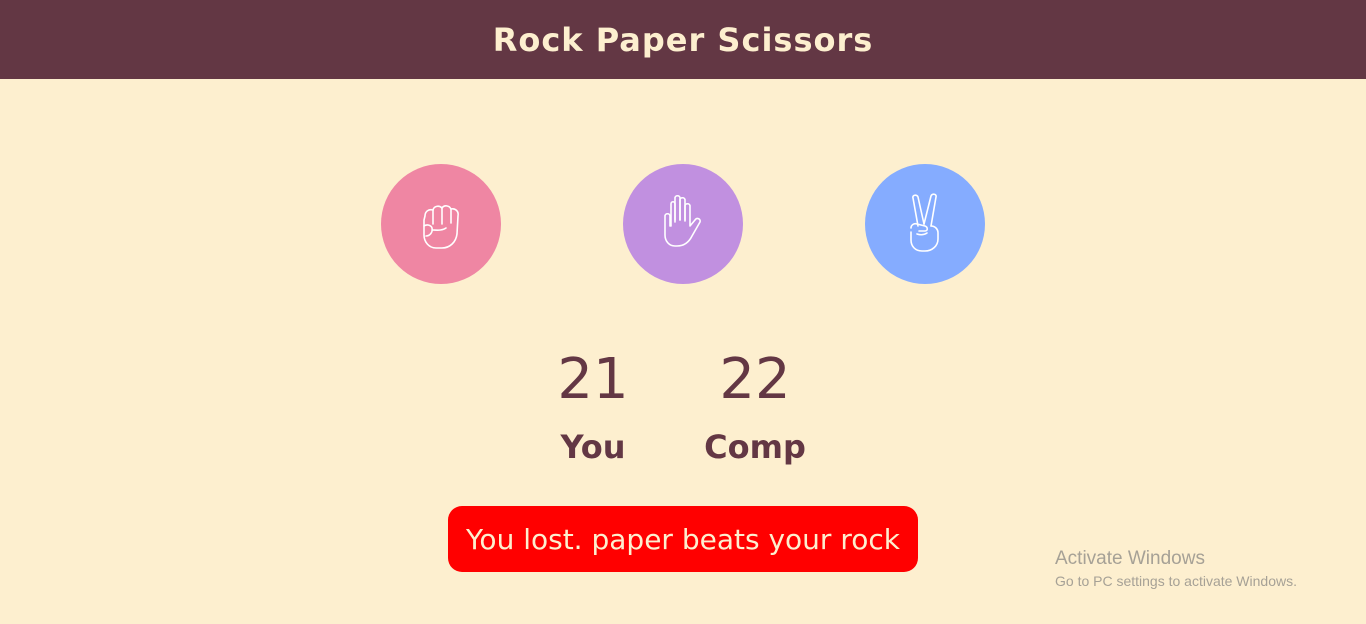  I want to click on peace-hand-icon, so click(924, 222).